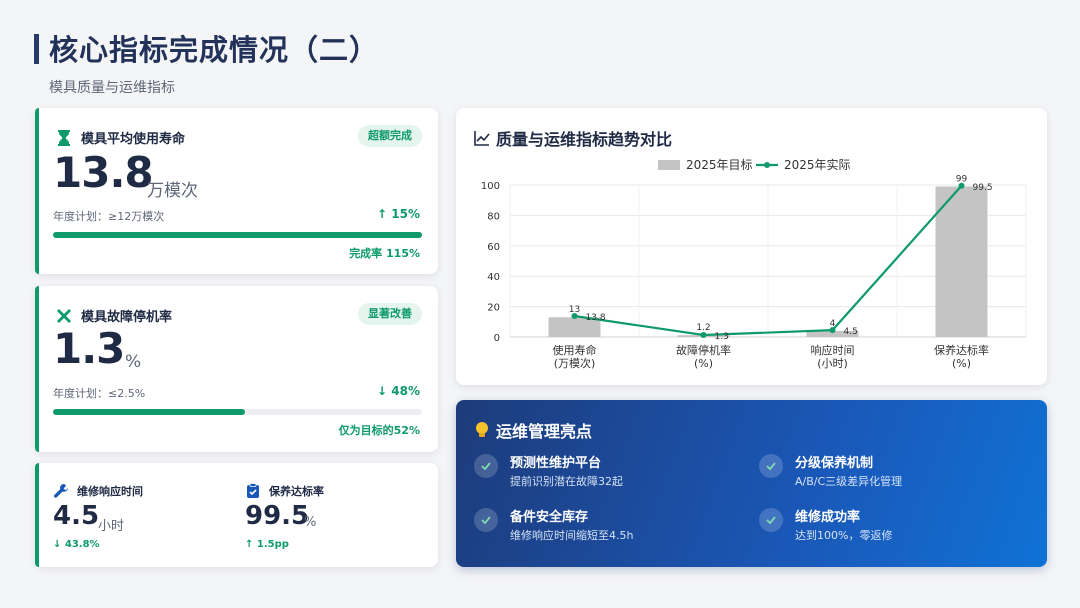  Describe the element at coordinates (493, 308) in the screenshot. I see `y-tick-label: 20` at that location.